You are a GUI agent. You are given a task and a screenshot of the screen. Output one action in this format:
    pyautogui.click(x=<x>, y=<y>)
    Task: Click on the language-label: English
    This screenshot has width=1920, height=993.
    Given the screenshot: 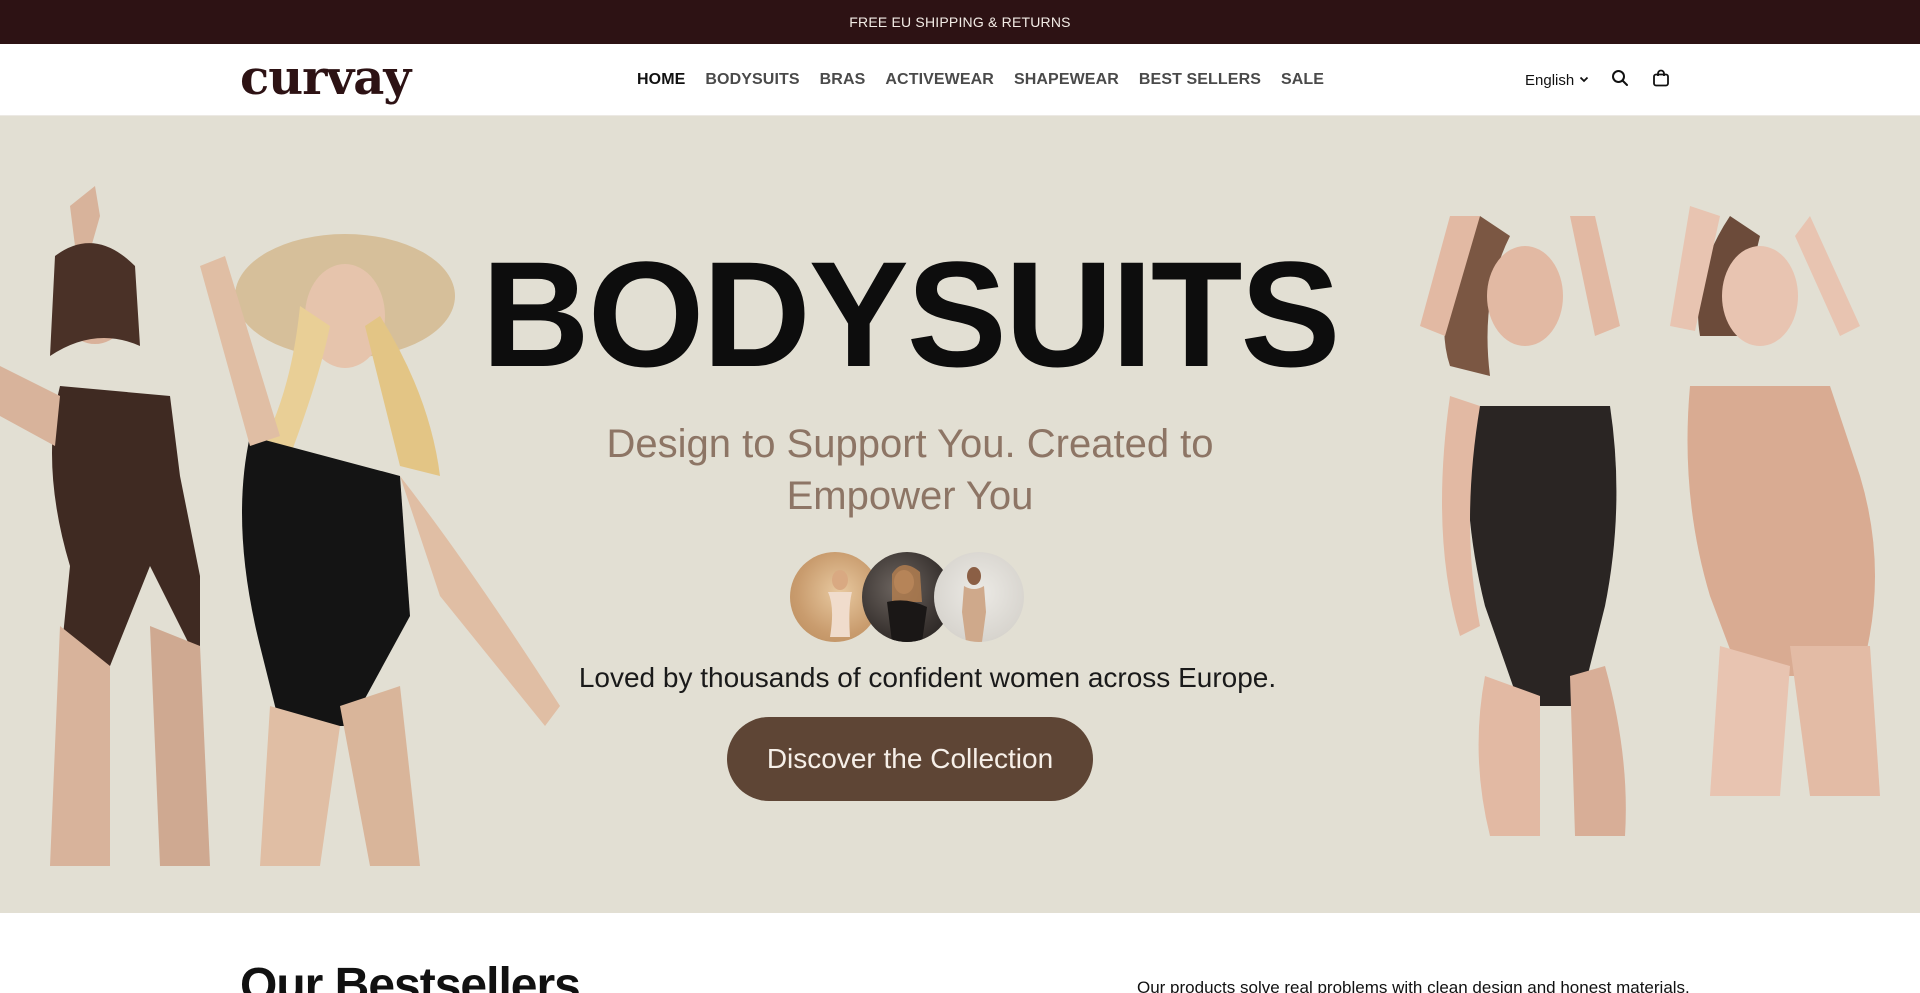 What is the action you would take?
    pyautogui.click(x=1550, y=80)
    